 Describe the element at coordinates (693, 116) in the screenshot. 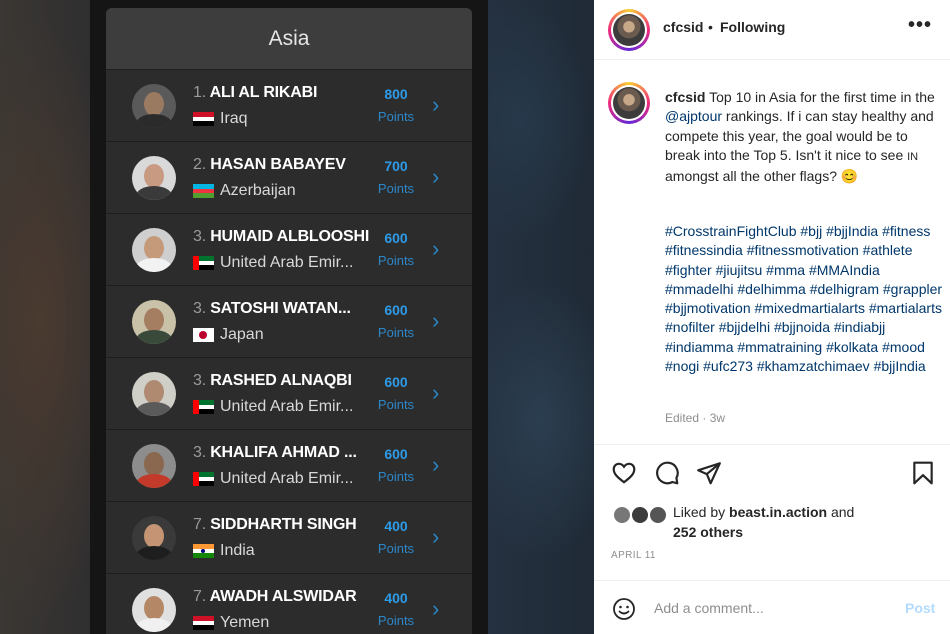

I see `mention-link: @ajptour` at that location.